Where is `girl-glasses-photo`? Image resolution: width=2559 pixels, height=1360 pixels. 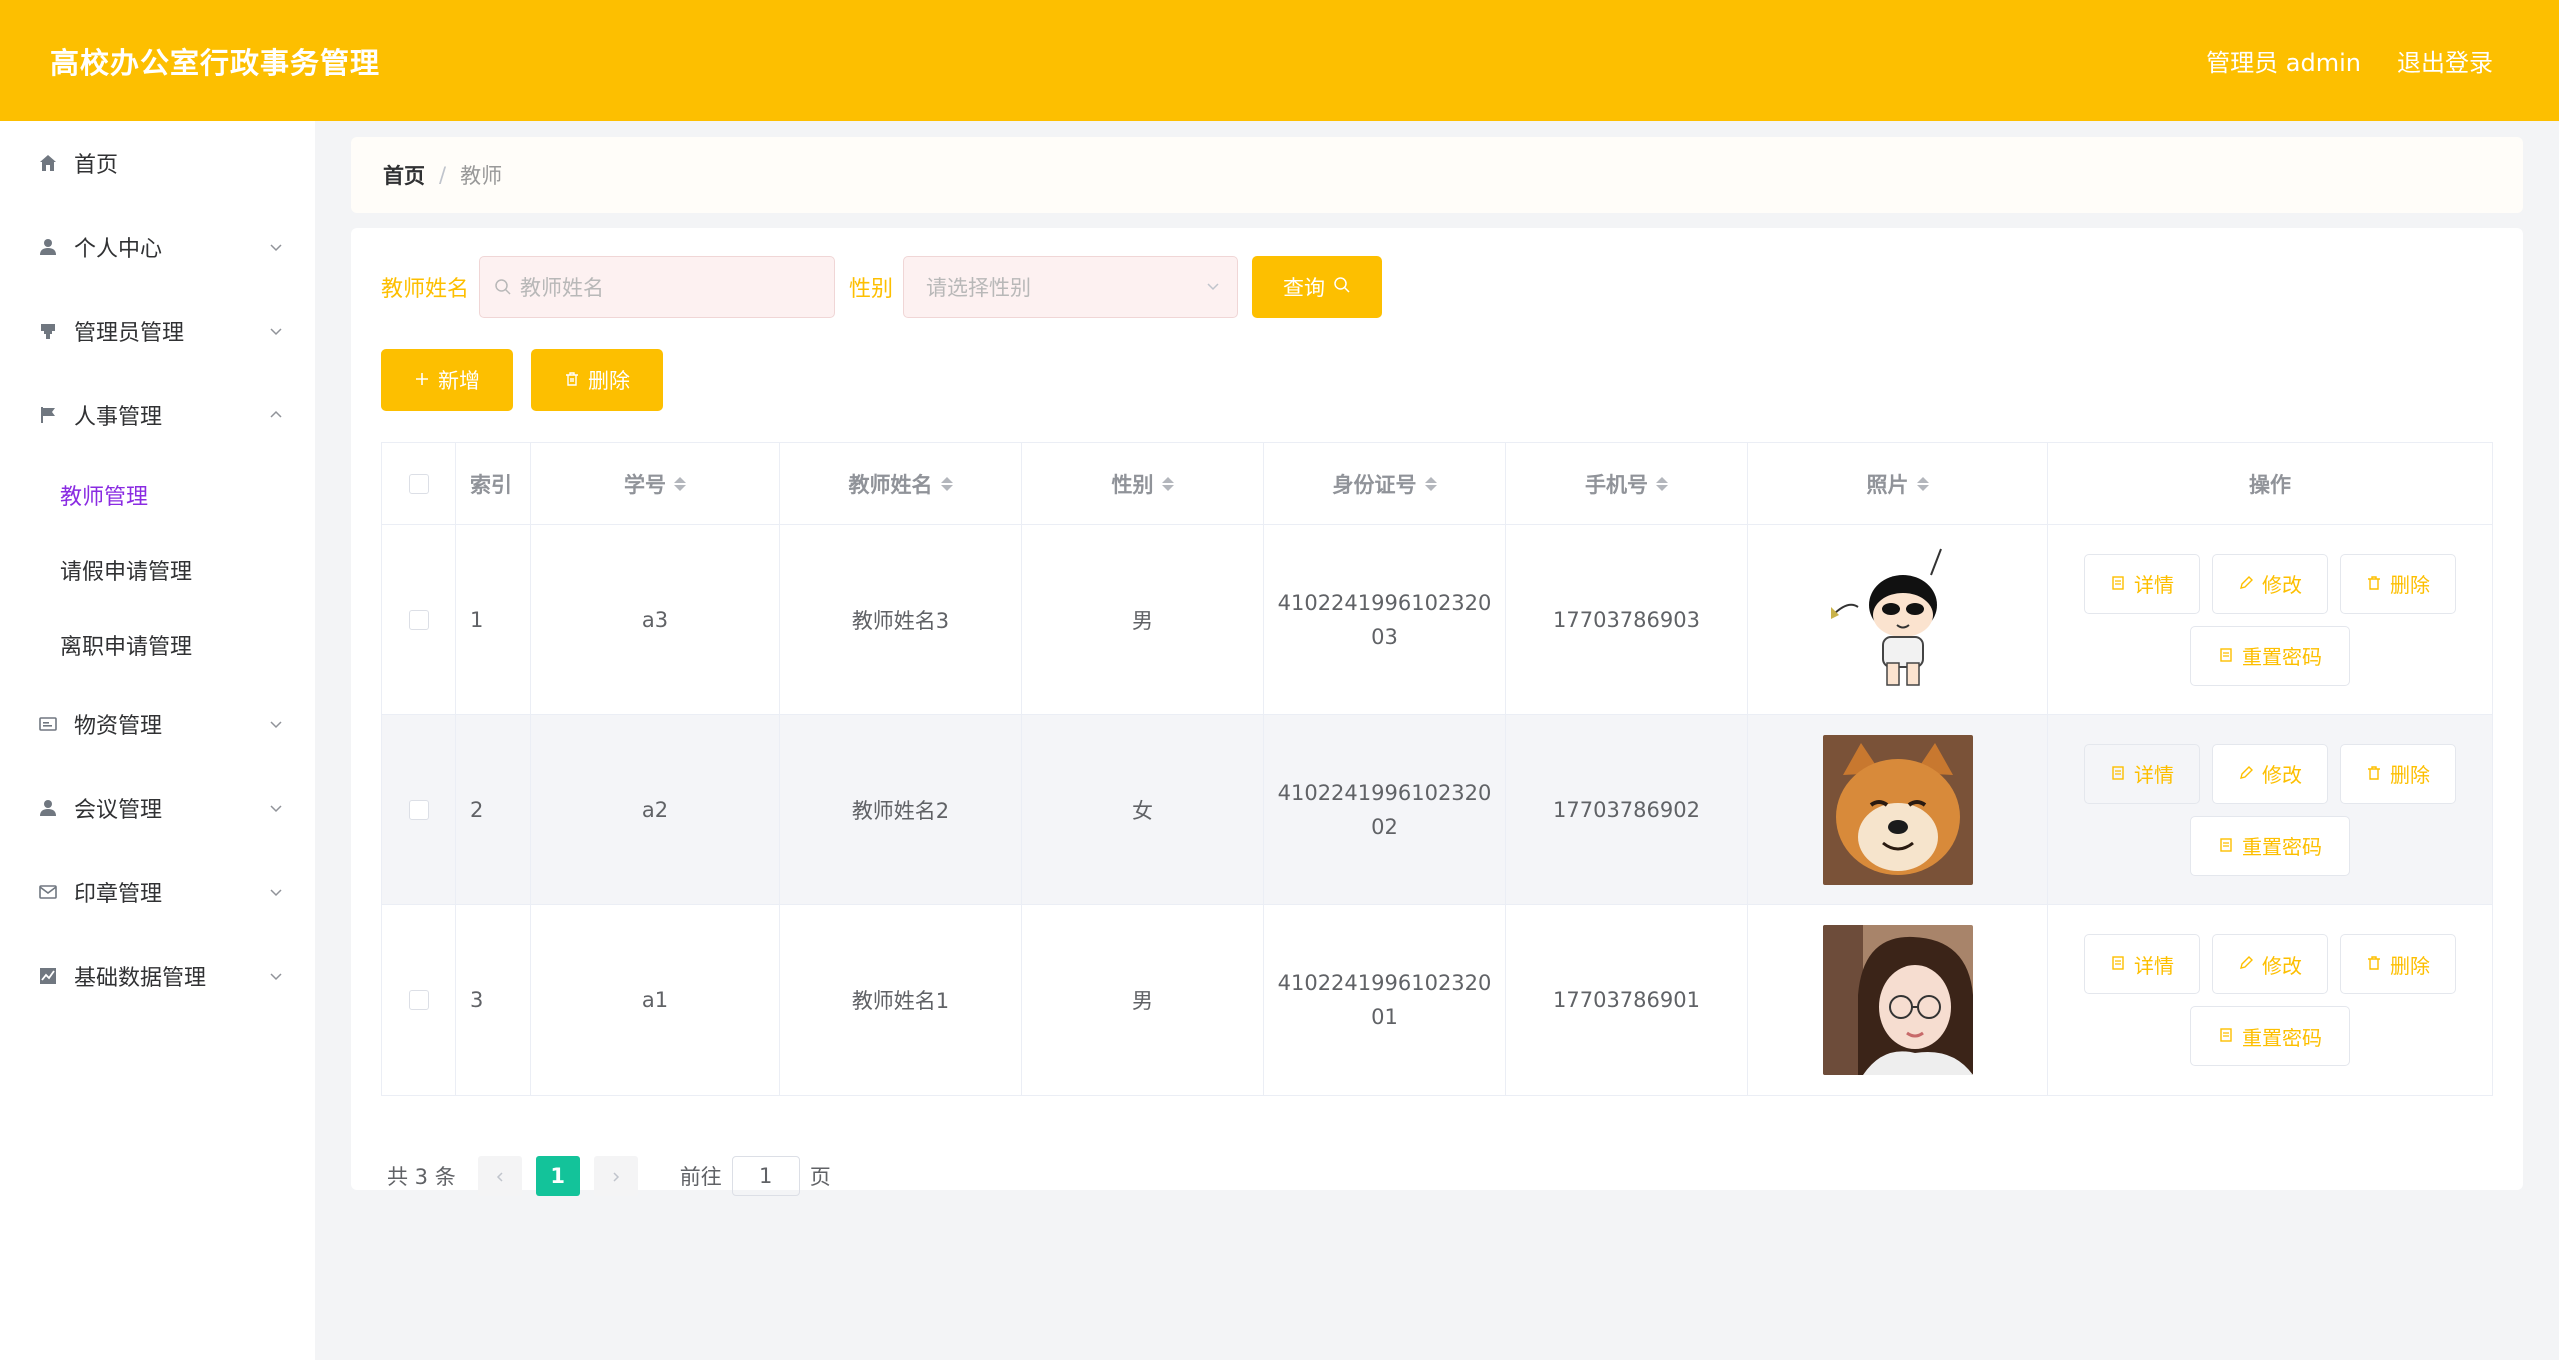
girl-glasses-photo is located at coordinates (1897, 1000).